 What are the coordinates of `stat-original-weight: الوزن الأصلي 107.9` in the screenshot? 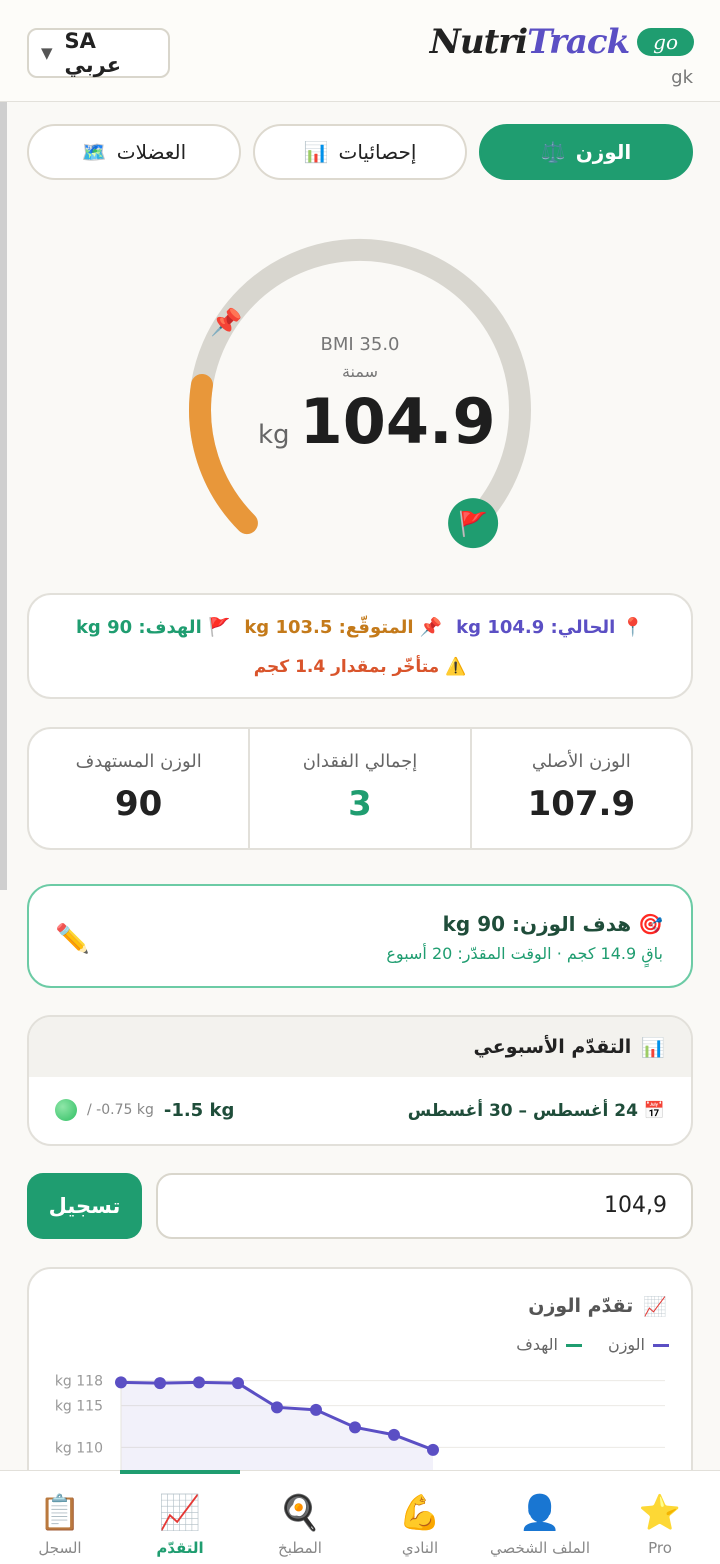 It's located at (581, 787).